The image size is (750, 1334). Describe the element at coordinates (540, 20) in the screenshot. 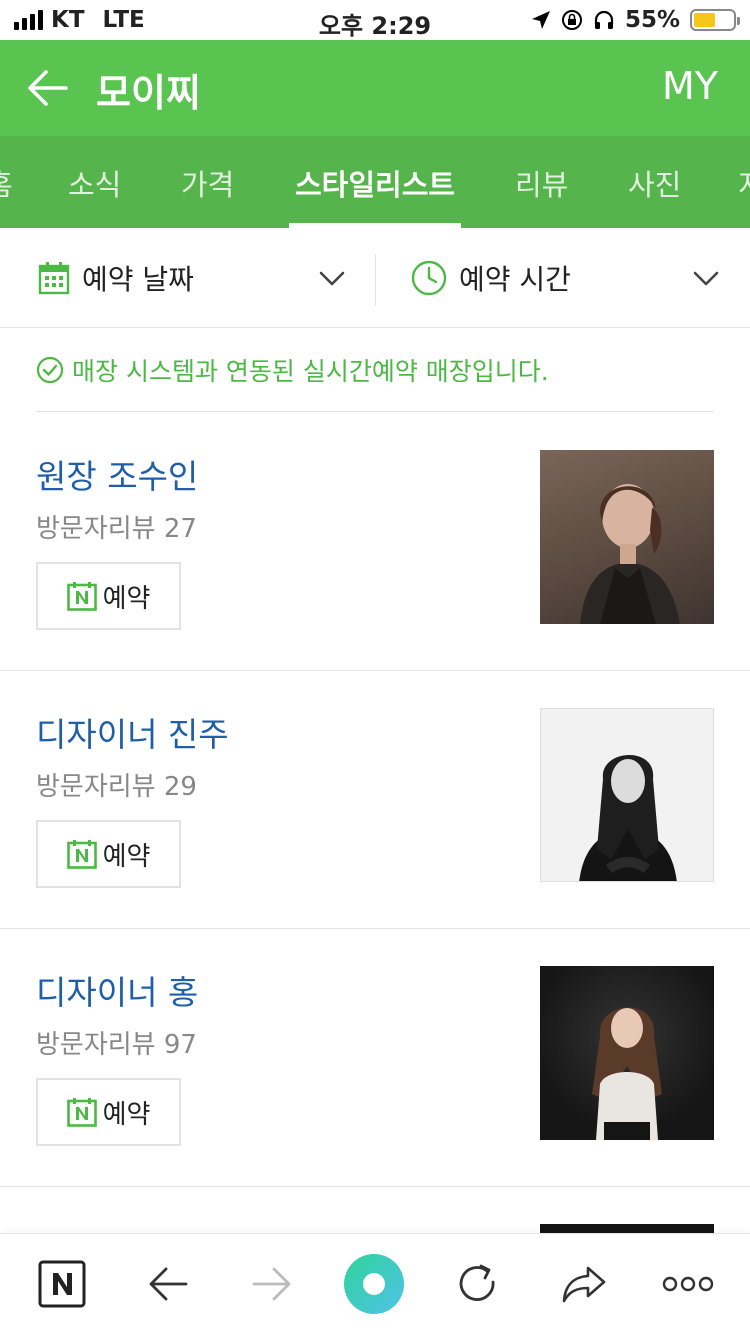

I see `location-arrow-icon` at that location.